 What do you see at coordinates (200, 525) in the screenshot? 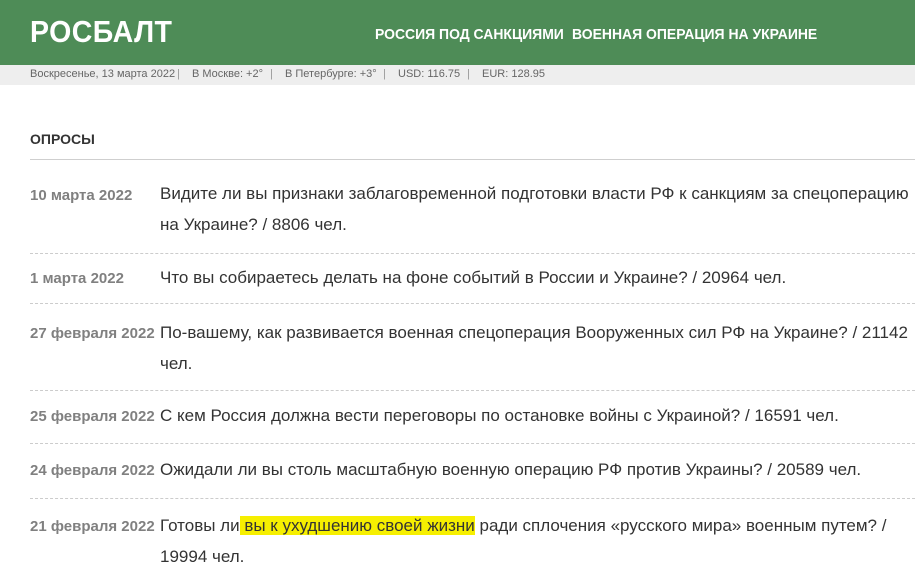
I see `poll-question-text: Готовы ли` at bounding box center [200, 525].